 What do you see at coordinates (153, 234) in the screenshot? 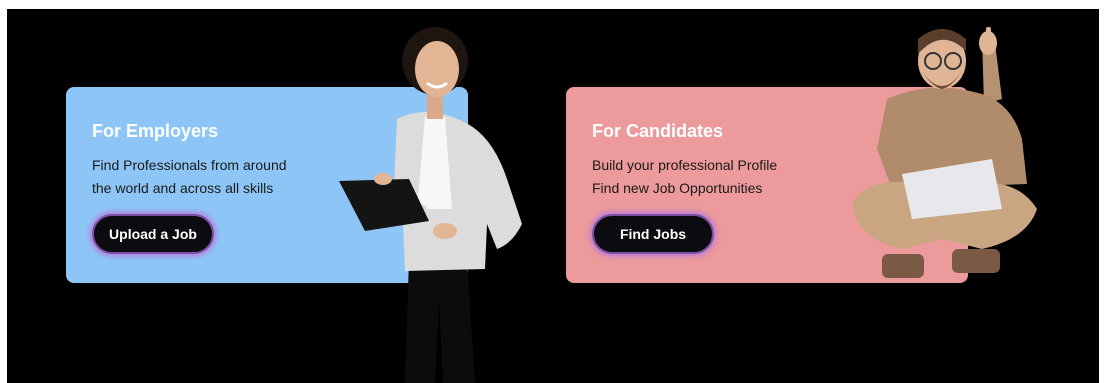
I see `upload-job-button: Upload a Job` at bounding box center [153, 234].